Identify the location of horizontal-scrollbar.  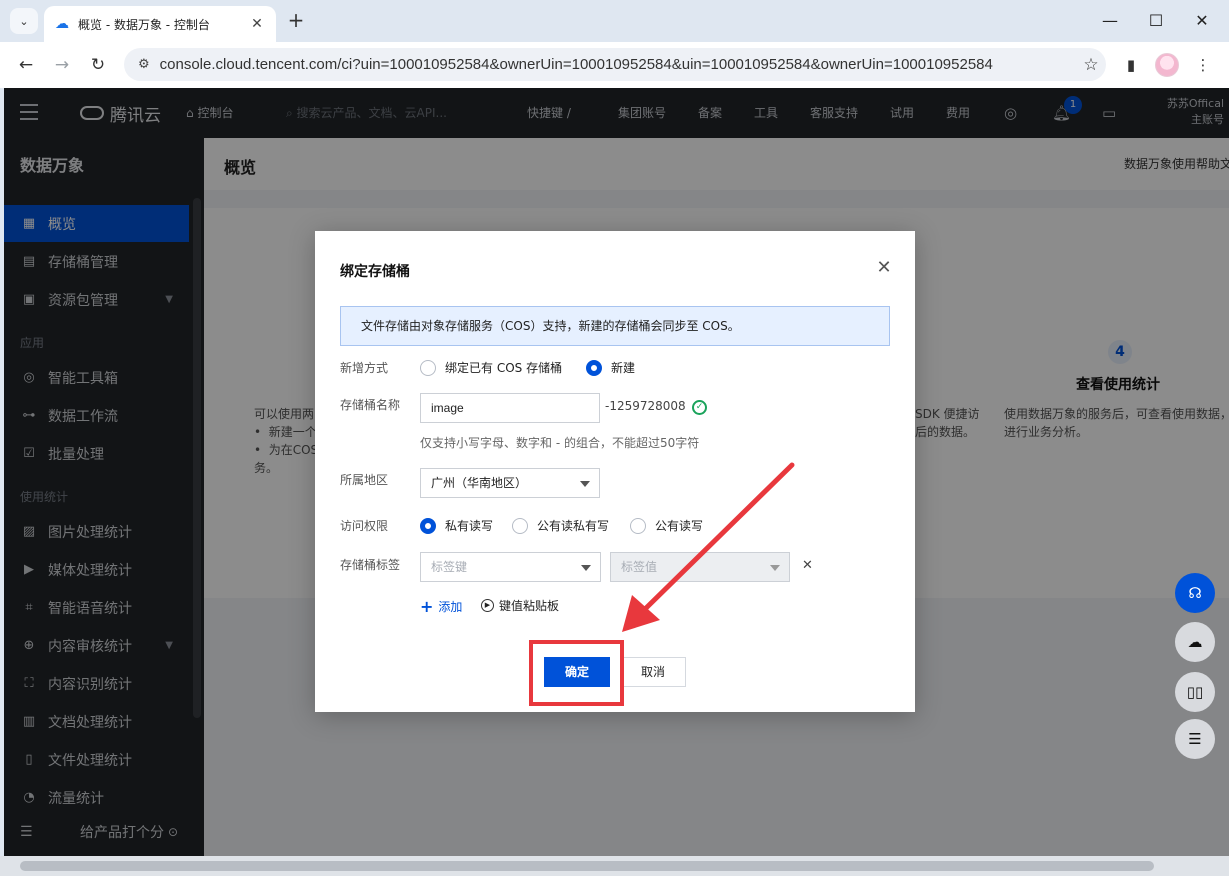
(614, 866).